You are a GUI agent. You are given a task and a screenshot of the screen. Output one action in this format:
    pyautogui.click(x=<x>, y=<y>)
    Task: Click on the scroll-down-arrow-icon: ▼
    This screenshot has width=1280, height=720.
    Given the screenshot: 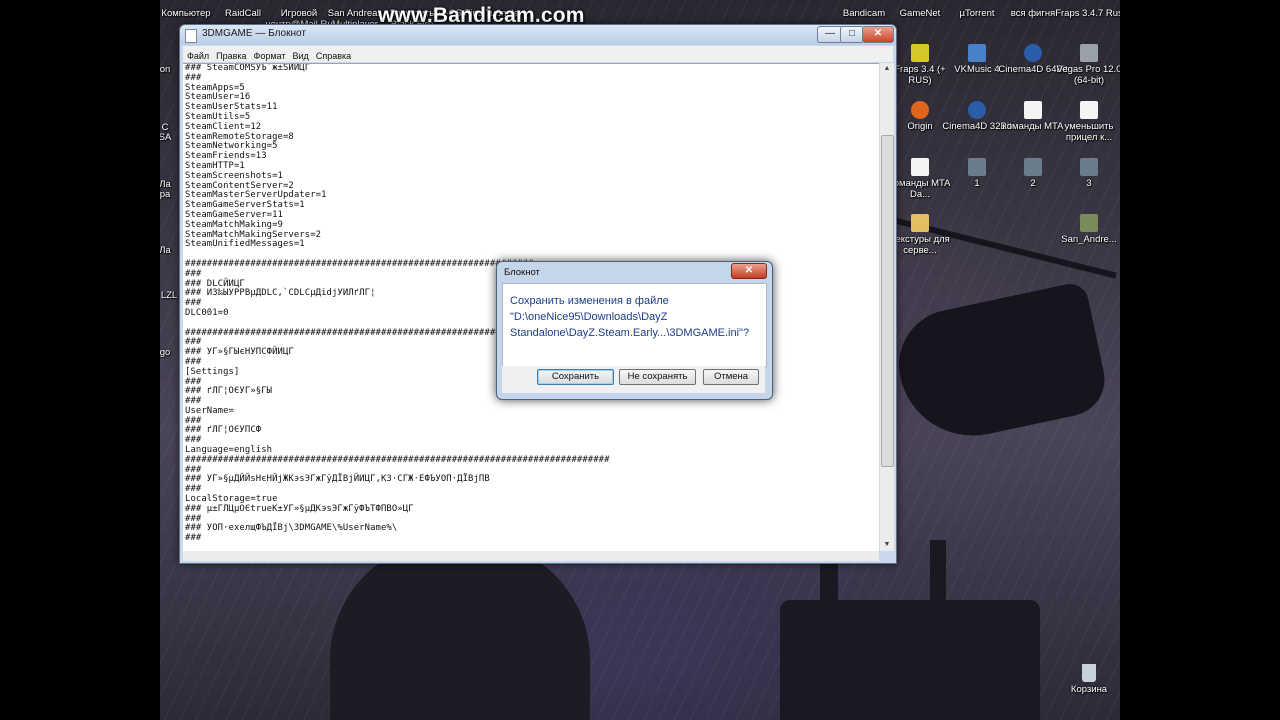 What is the action you would take?
    pyautogui.click(x=887, y=545)
    